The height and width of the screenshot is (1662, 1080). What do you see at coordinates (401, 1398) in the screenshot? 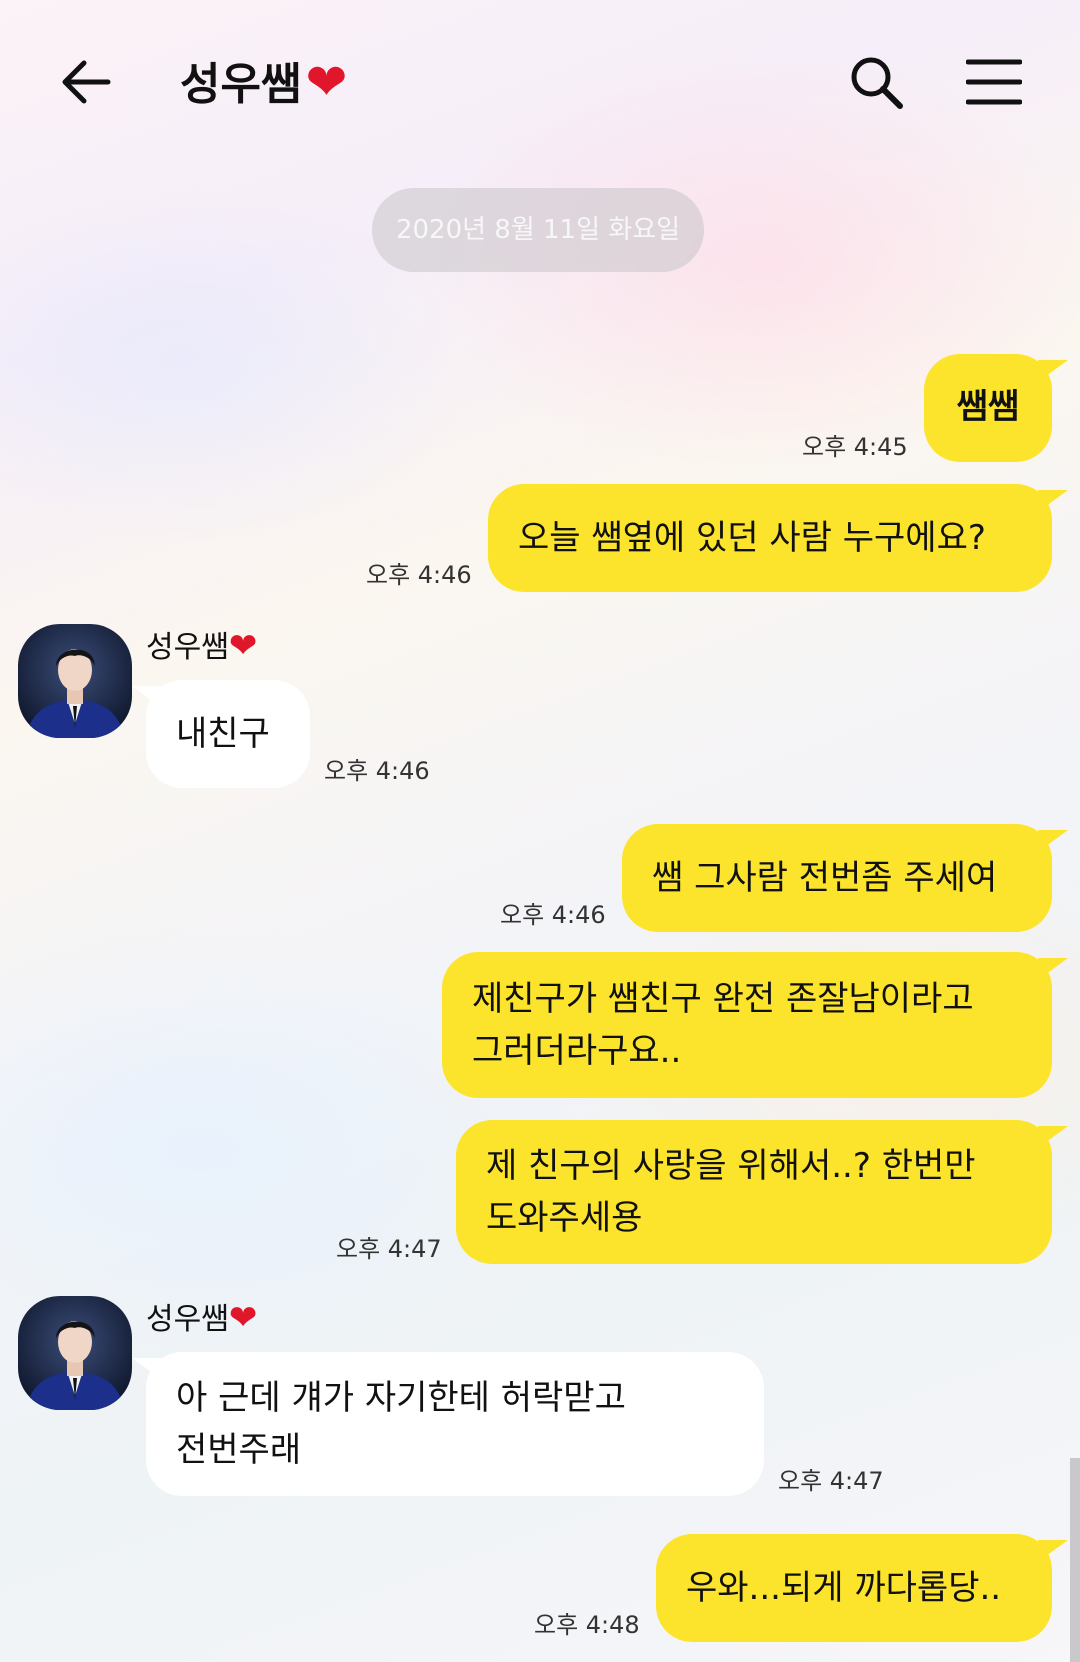
I see `message-text-line: 아 근데 걔가 자기한테 허락맏고` at bounding box center [401, 1398].